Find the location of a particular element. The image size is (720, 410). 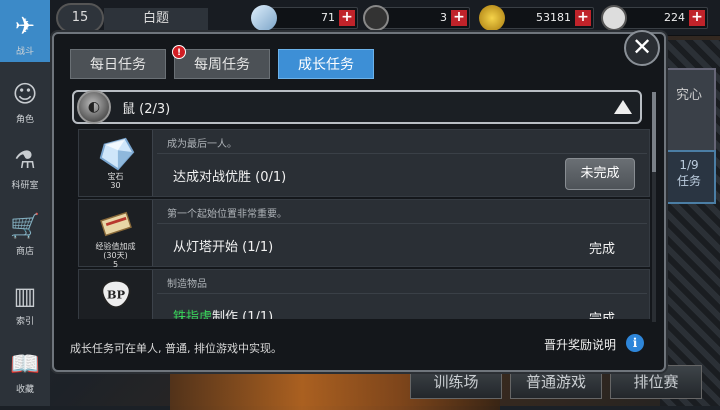

coin-icon is located at coordinates (492, 18).